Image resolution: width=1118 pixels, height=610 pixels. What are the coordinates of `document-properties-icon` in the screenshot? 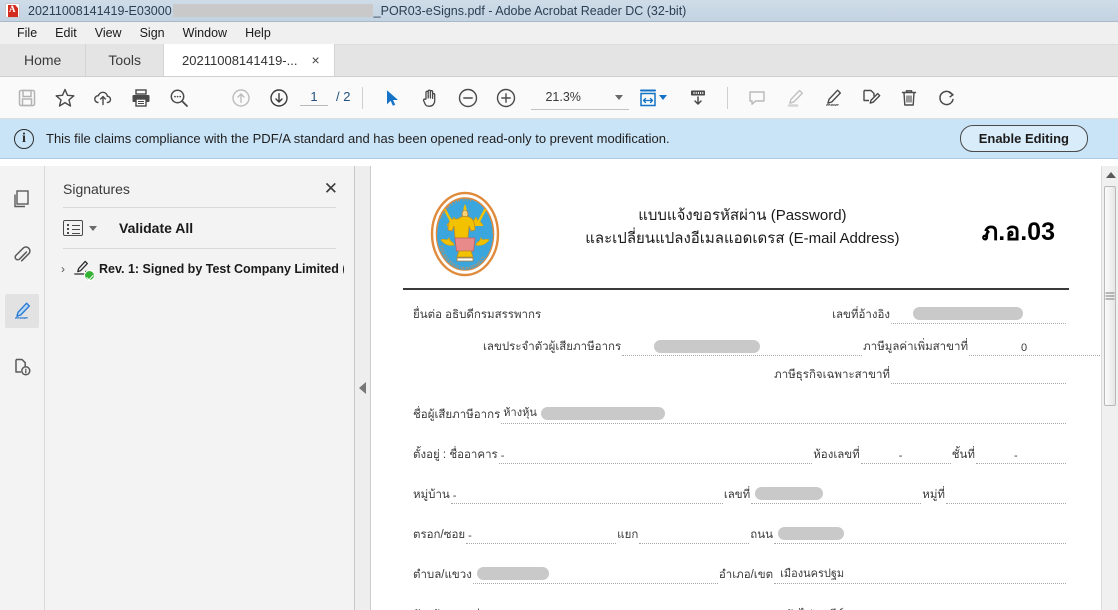 It's located at (22, 367).